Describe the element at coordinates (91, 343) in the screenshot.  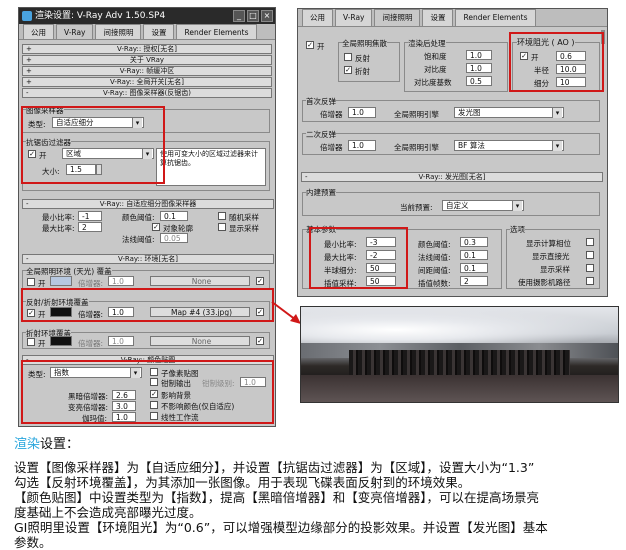
I see `refr-env-multiplier-label: 倍增器:` at that location.